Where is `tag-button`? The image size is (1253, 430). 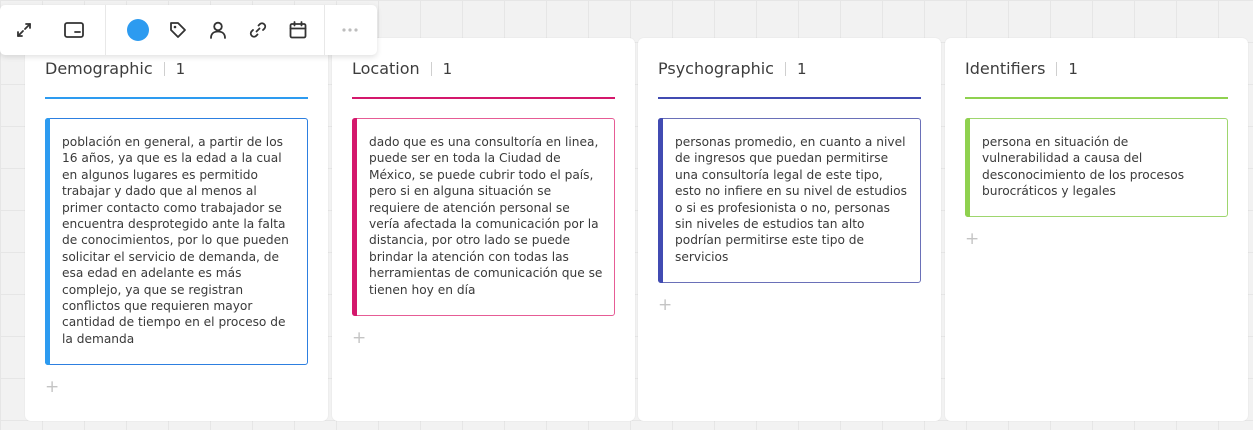 tag-button is located at coordinates (178, 30).